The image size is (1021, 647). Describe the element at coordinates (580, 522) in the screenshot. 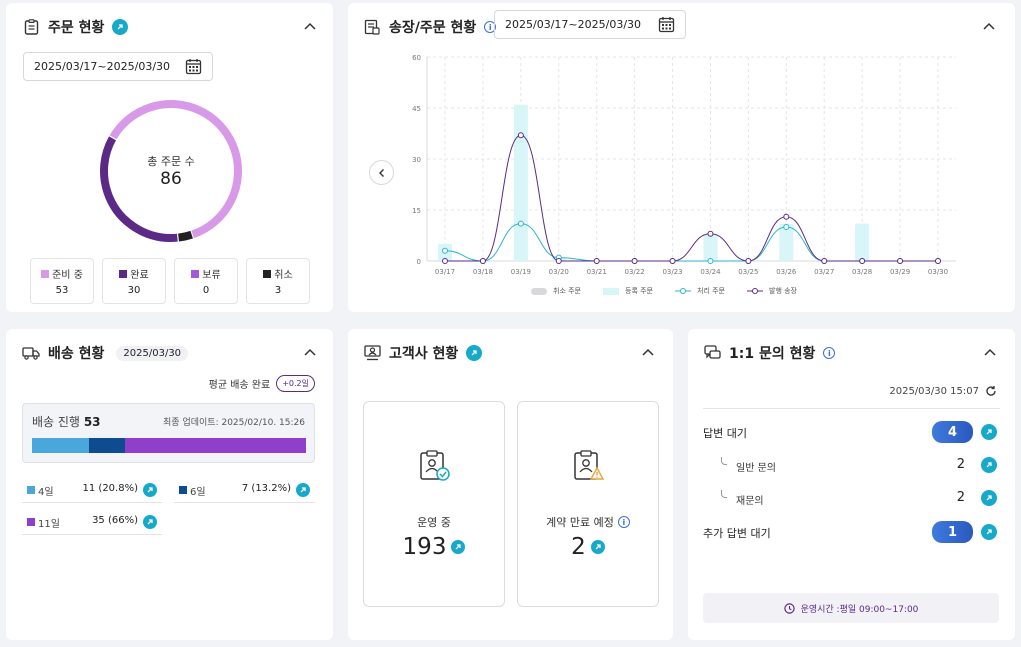

I see `expiring-clients-label: 계약 만료 예정` at that location.